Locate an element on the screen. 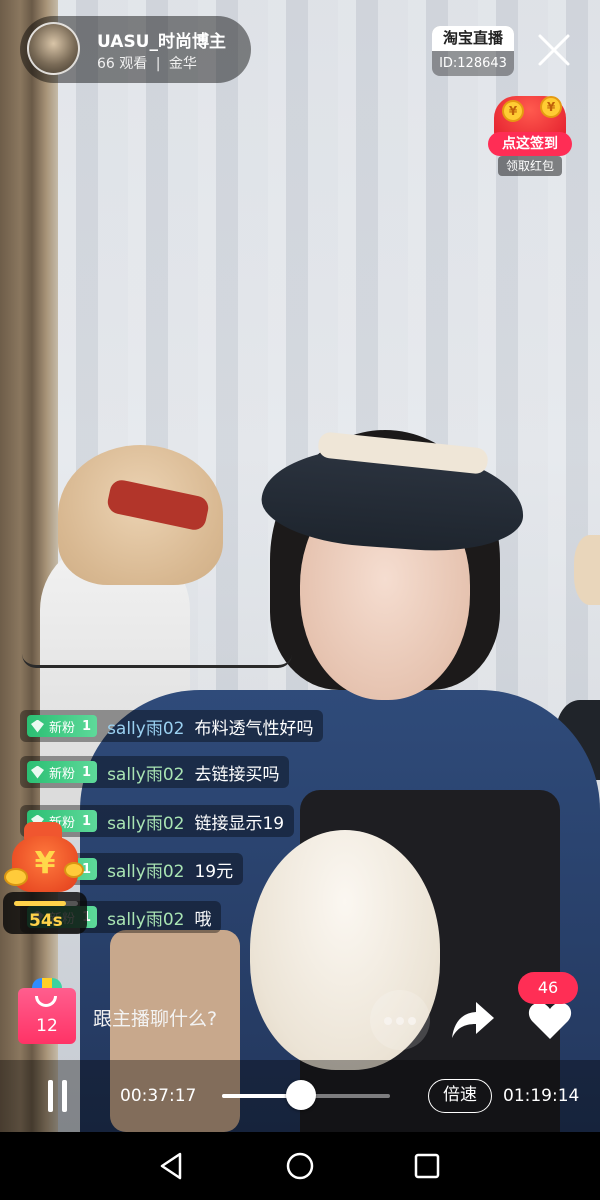 This screenshot has width=600, height=1200. like-button: 46 is located at coordinates (549, 1008).